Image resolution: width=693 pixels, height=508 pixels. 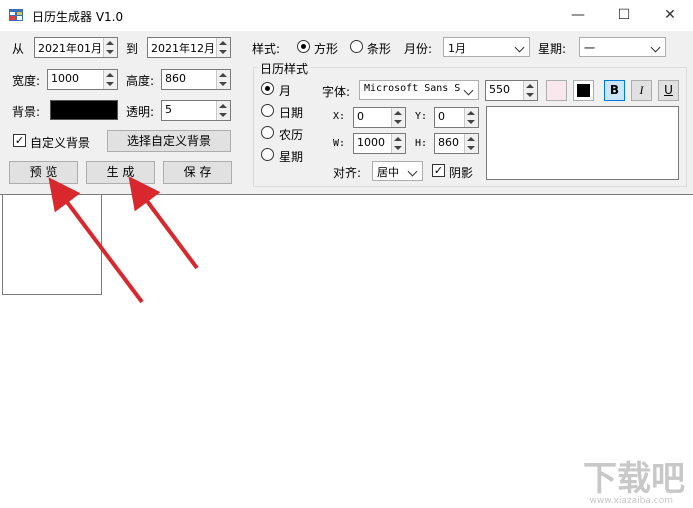 What do you see at coordinates (303, 46) in the screenshot?
I see `style-square-radio` at bounding box center [303, 46].